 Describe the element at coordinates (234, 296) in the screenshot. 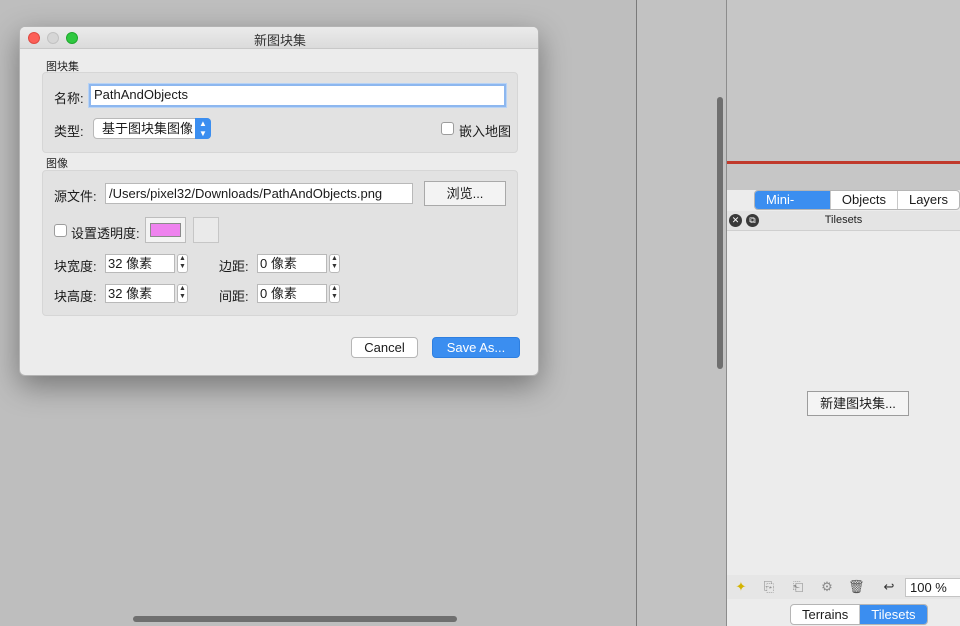

I see `spacing-label: 间距:` at that location.